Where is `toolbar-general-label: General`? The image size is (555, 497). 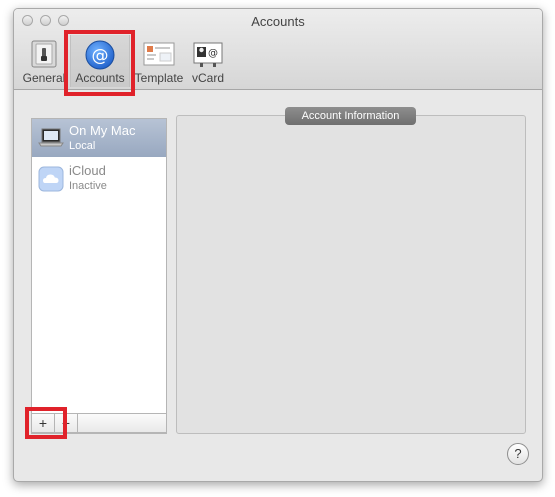 toolbar-general-label: General is located at coordinates (44, 78).